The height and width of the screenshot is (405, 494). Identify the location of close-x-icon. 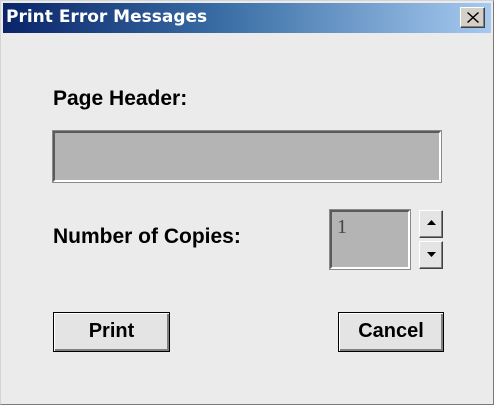
(473, 17).